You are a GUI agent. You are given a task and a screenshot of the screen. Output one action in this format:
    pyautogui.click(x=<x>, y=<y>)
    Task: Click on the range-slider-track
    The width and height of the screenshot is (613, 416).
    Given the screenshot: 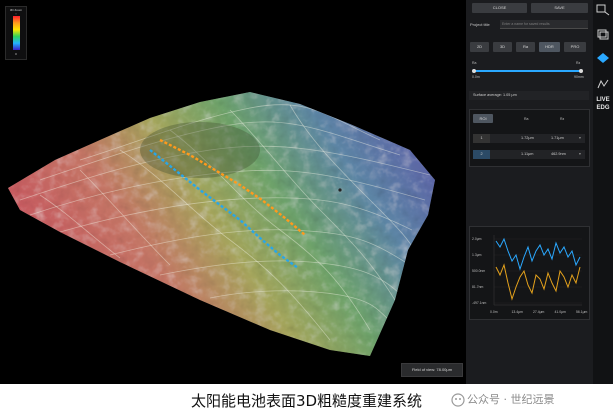 What is the action you would take?
    pyautogui.click(x=528, y=71)
    